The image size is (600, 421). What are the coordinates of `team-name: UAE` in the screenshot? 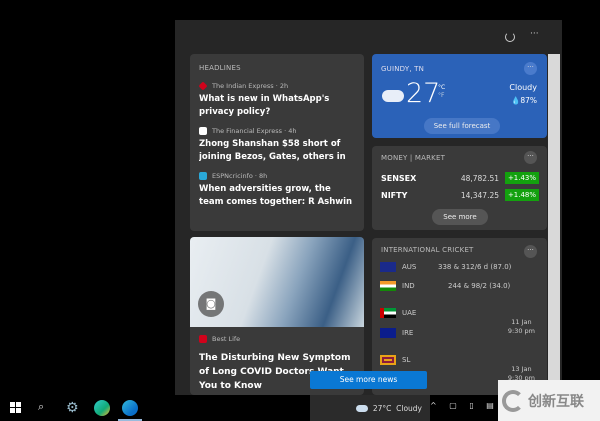 It's located at (409, 313).